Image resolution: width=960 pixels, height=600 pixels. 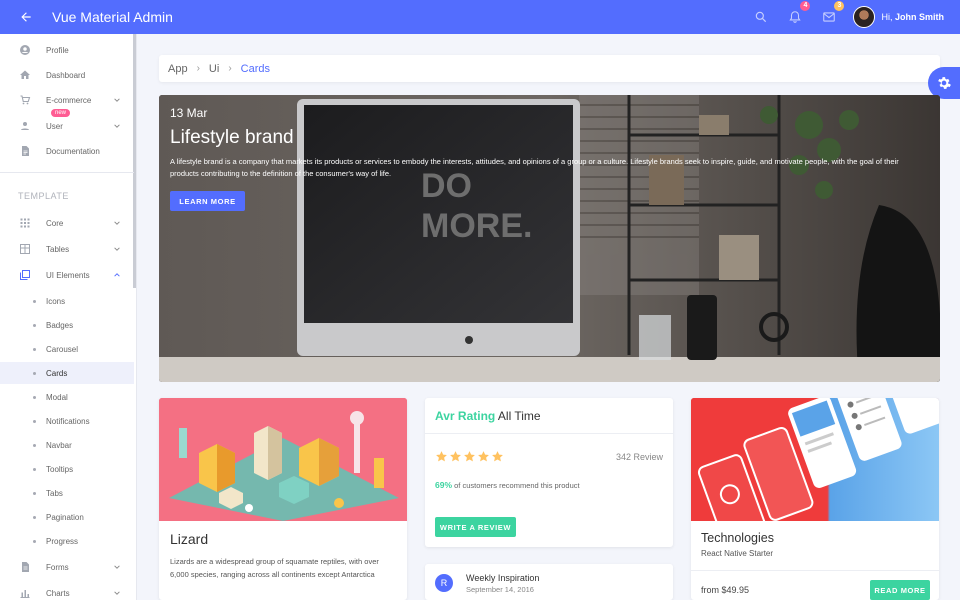 I want to click on recommend-stat: 69% of customers recommend this product, so click(x=507, y=485).